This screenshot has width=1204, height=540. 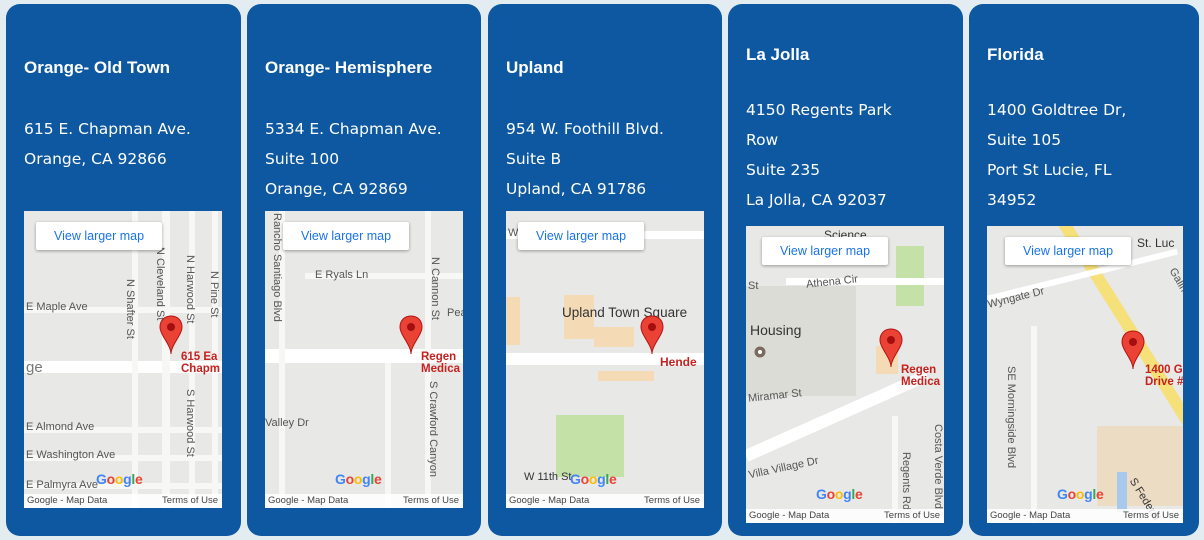 What do you see at coordinates (576, 189) in the screenshot?
I see `address-line: Upland, CA 91786` at bounding box center [576, 189].